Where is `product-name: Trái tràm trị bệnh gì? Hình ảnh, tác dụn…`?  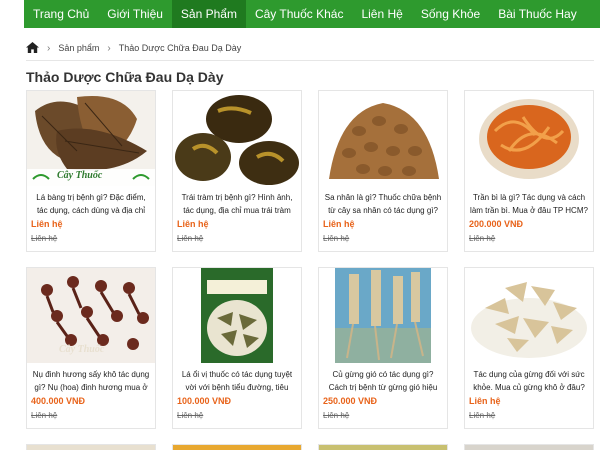 product-name: Trái tràm trị bệnh gì? Hình ảnh, tác dụn… is located at coordinates (237, 204).